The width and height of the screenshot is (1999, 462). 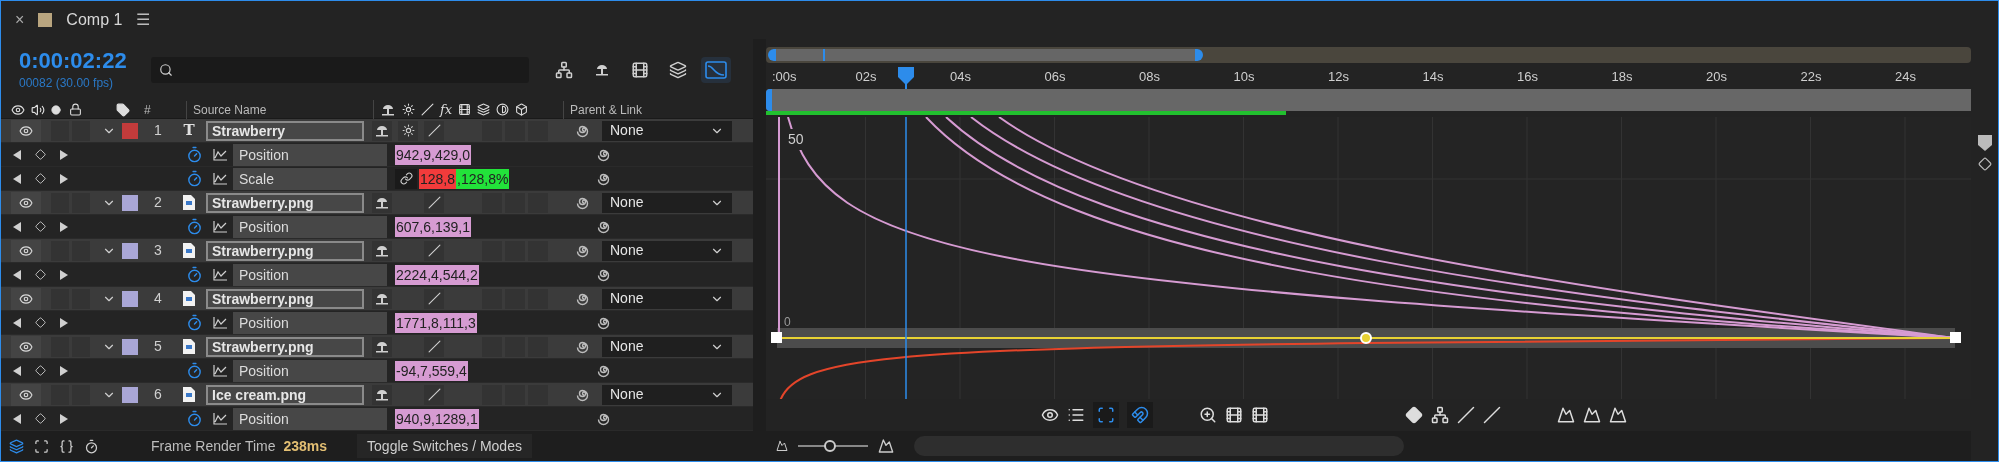 I want to click on toggle-switches-button: Toggle Switches / Modes, so click(x=444, y=446).